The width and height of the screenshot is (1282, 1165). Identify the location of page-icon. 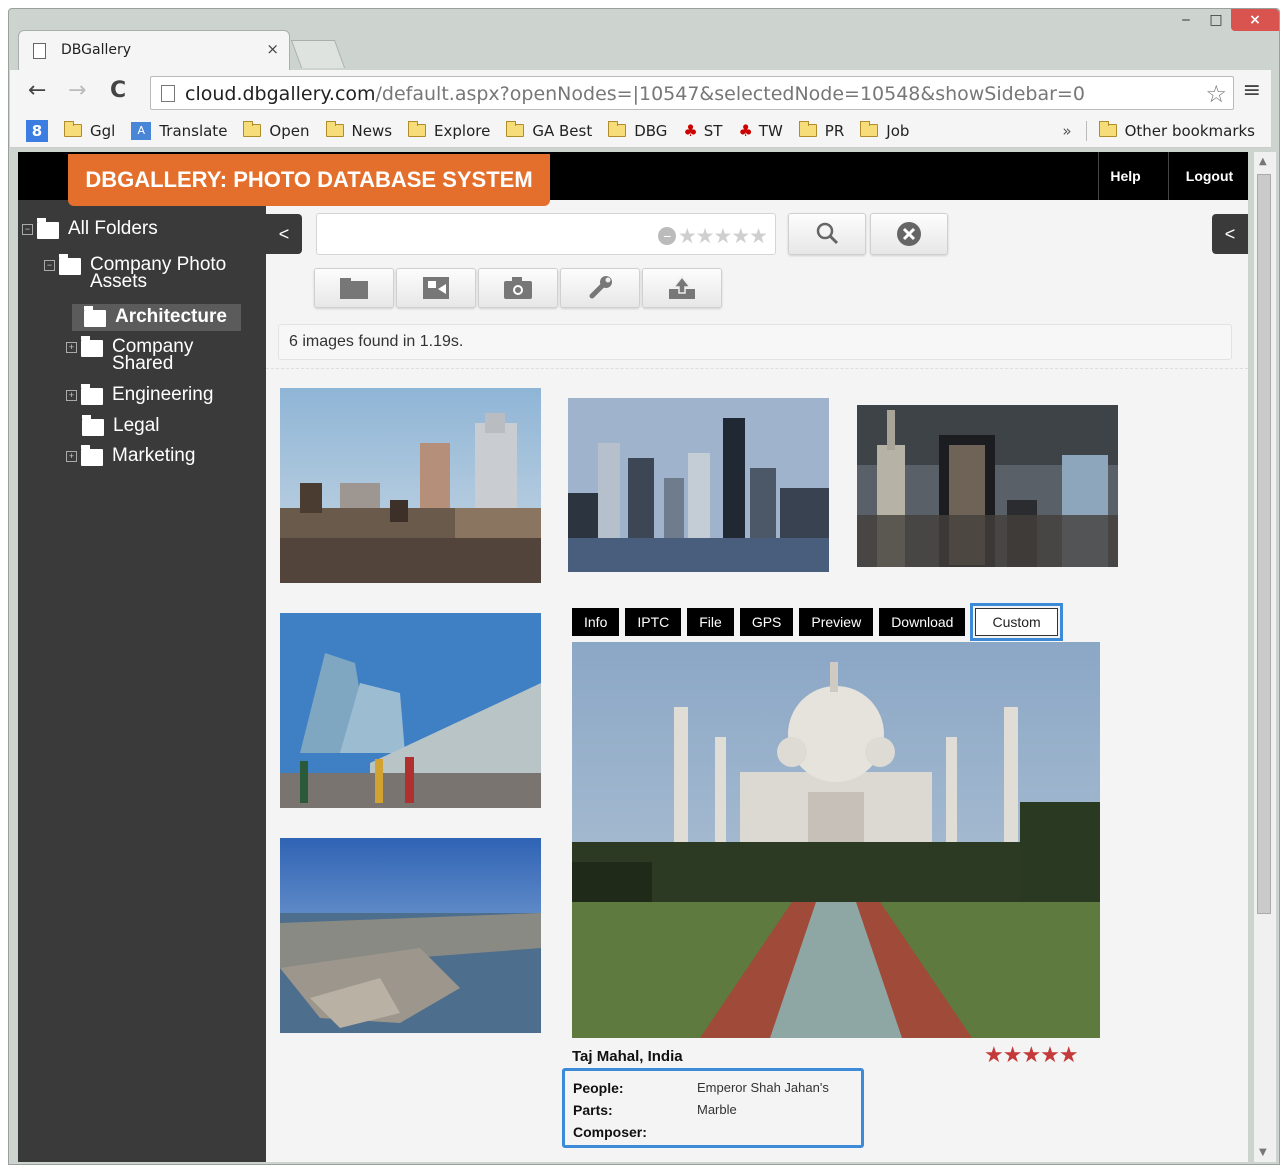
(39, 51).